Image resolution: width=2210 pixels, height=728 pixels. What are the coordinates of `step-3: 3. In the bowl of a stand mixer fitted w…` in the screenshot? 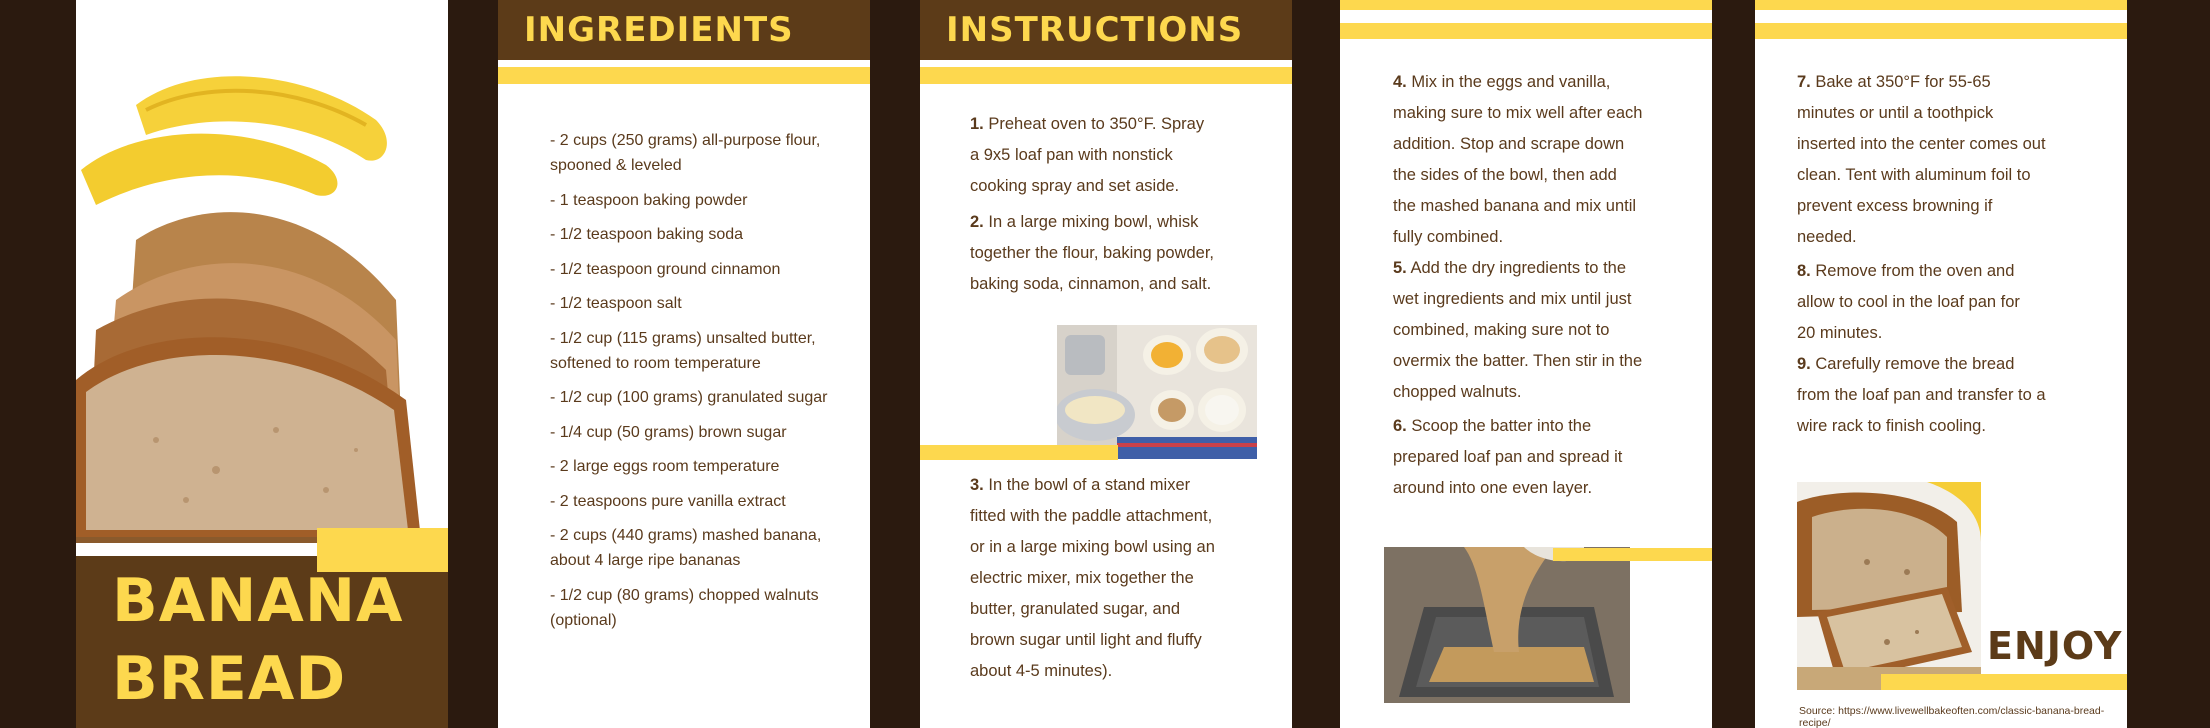 It's located at (1095, 578).